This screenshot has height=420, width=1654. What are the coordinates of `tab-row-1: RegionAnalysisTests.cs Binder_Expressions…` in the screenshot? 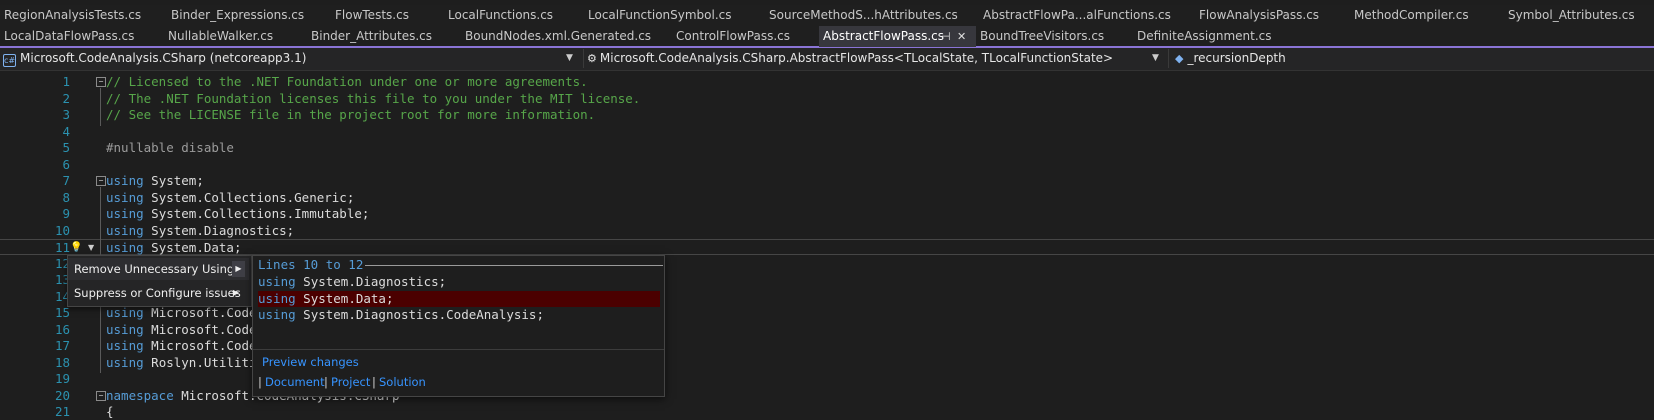 It's located at (827, 15).